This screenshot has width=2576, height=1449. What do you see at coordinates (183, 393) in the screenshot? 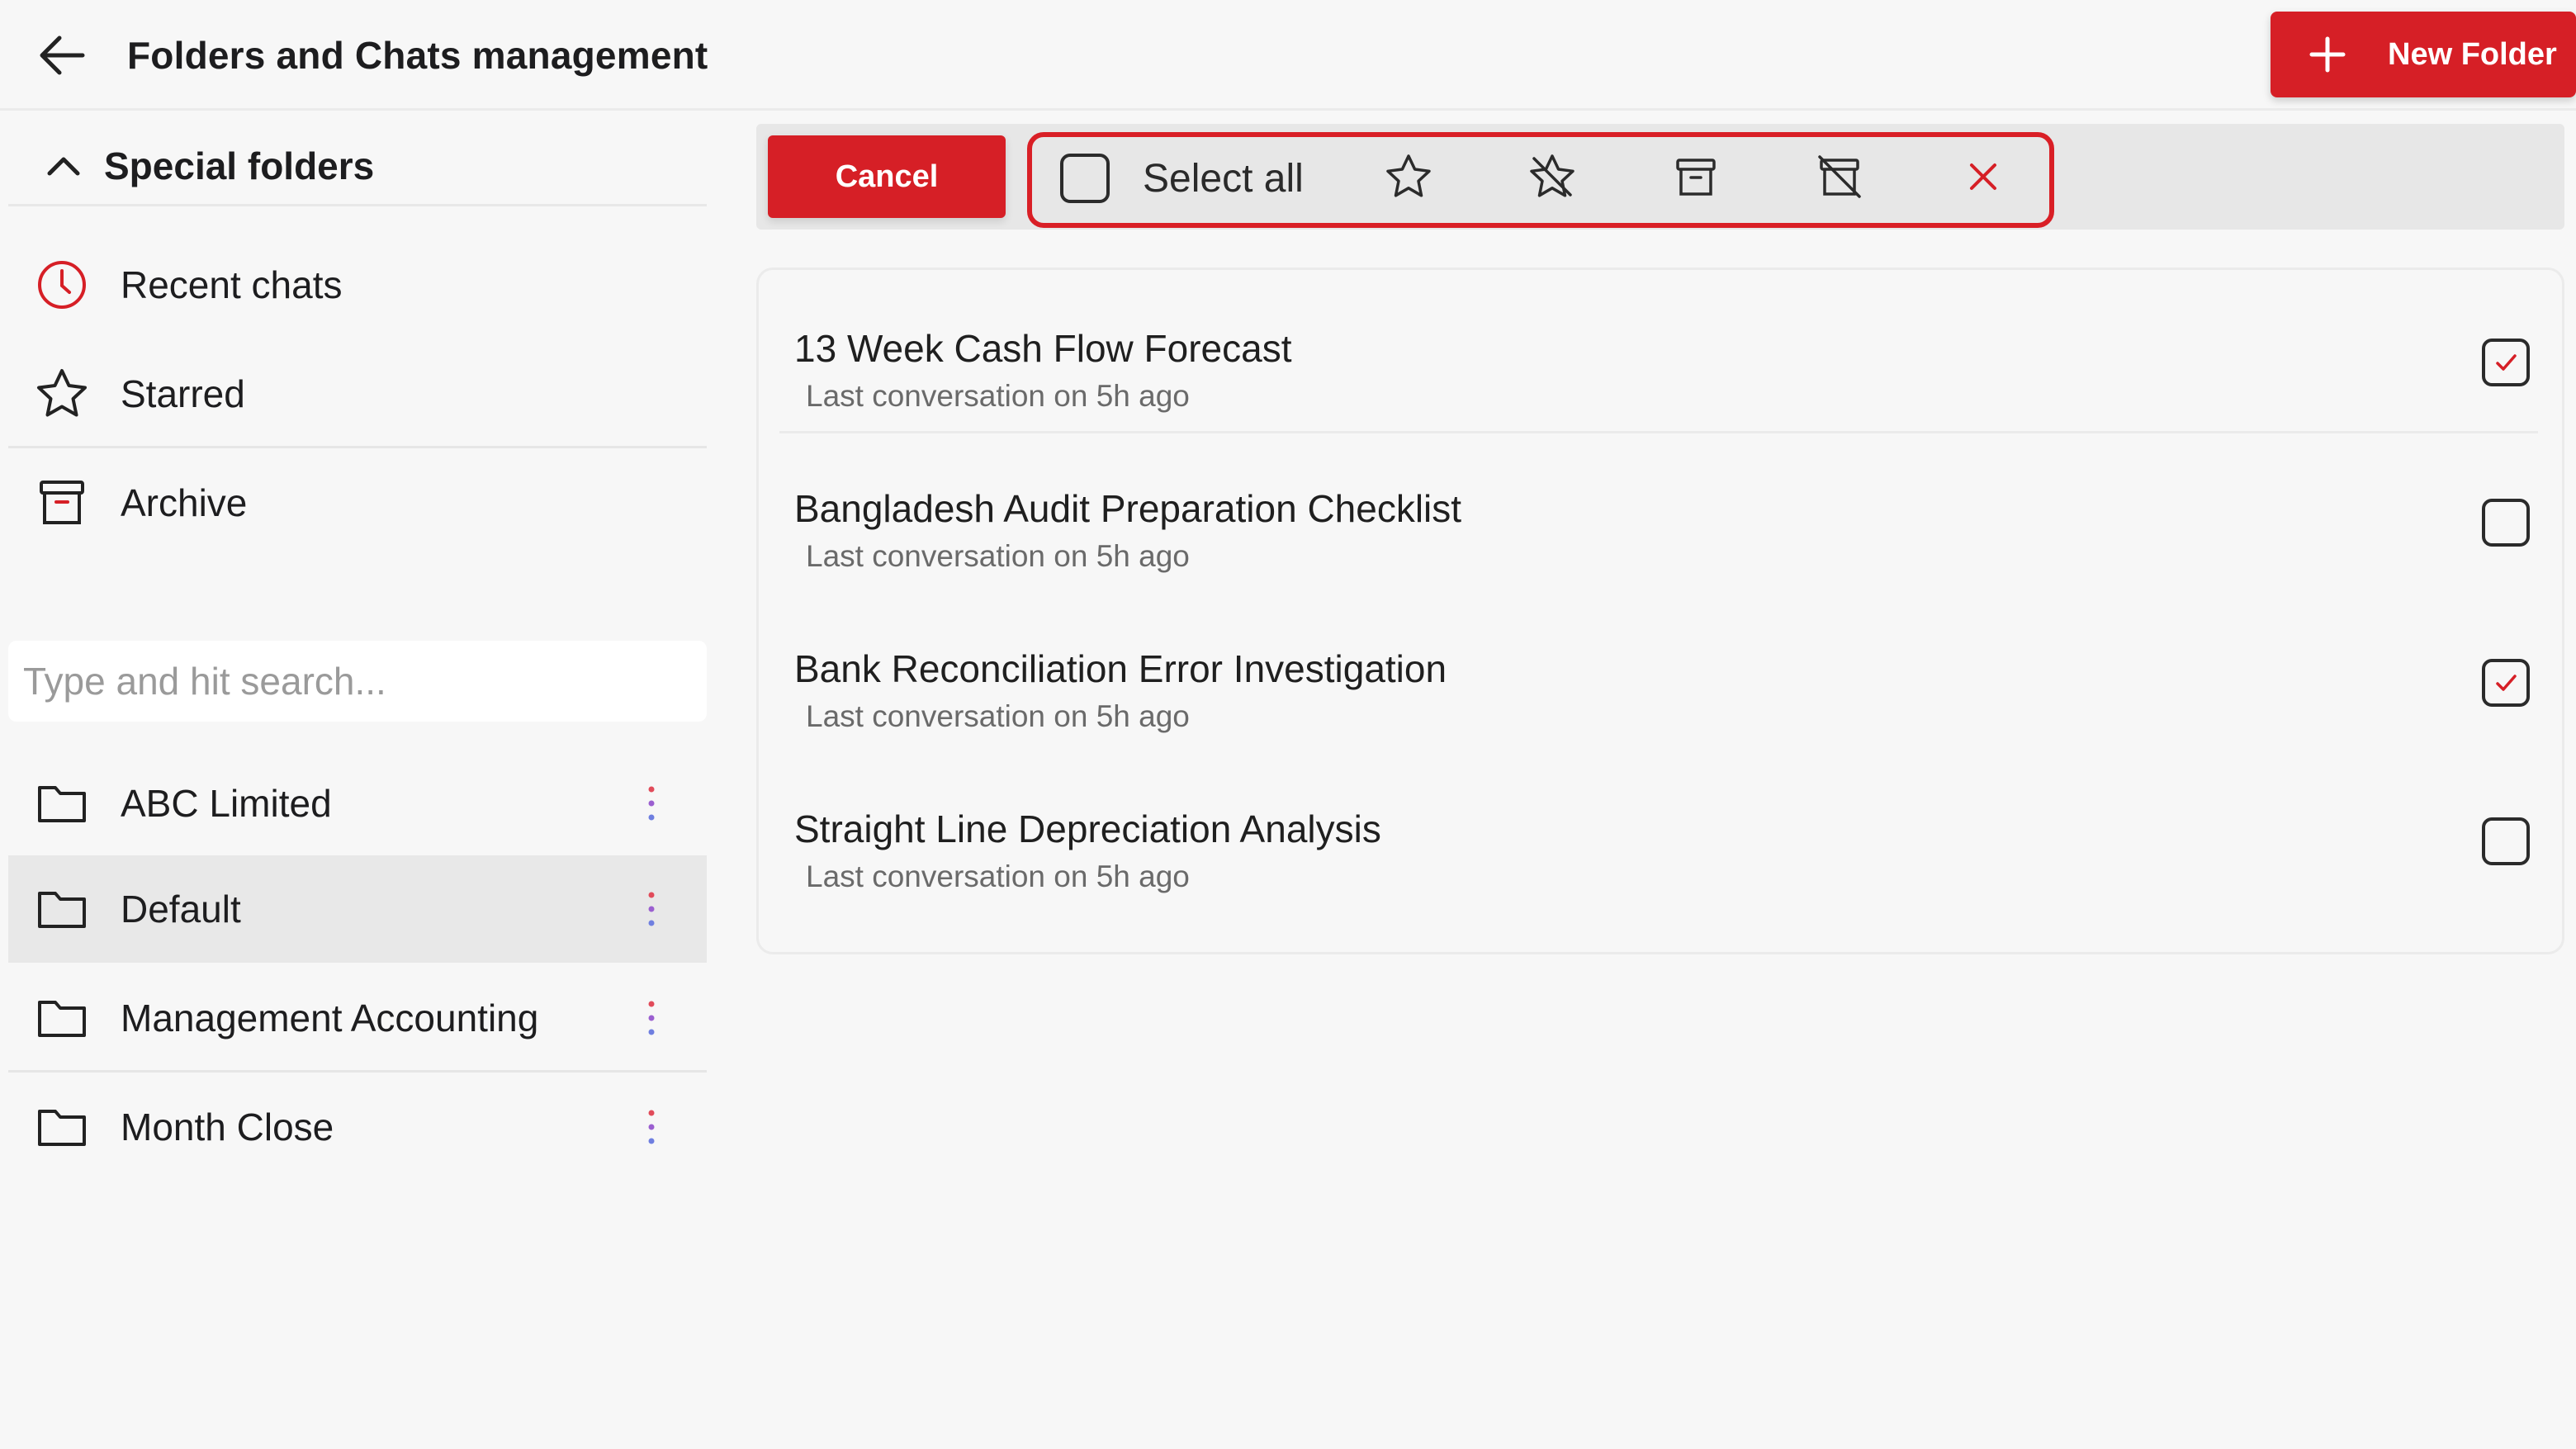
I see `sidebar-item-label: Starred` at bounding box center [183, 393].